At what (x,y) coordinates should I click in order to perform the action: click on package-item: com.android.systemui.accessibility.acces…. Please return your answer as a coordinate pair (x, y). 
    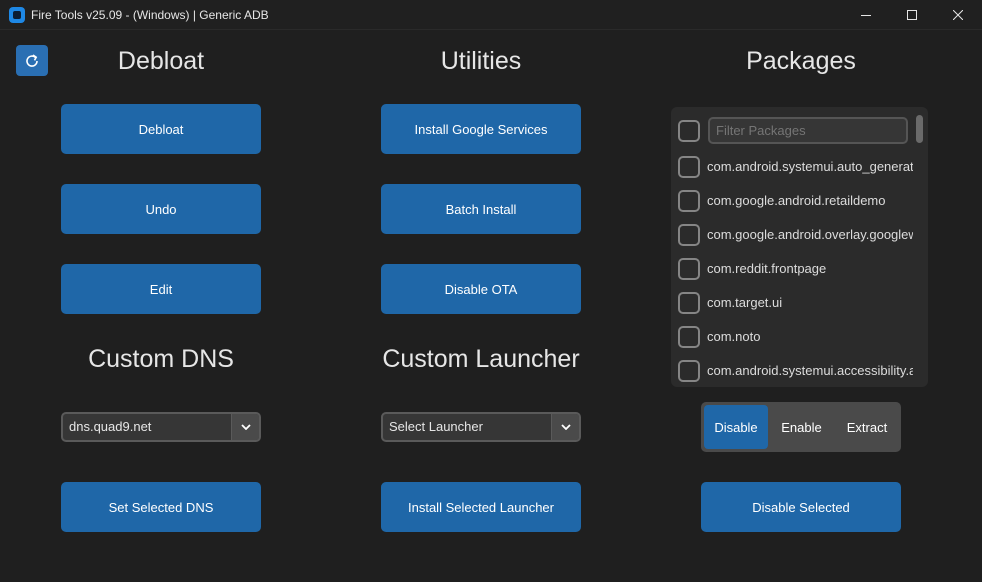
    Looking at the image, I should click on (793, 370).